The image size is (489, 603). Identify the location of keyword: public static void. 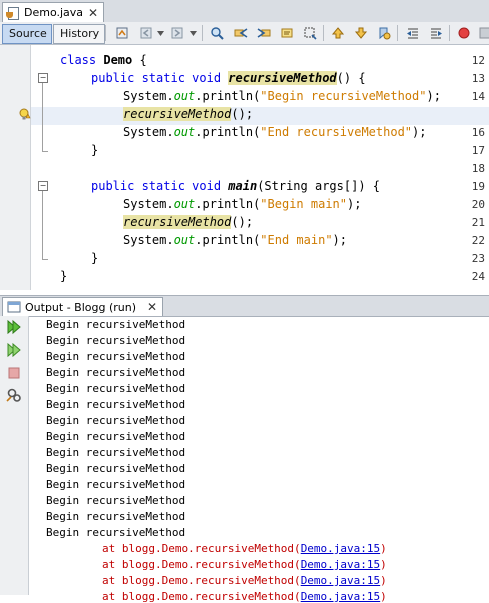
(156, 78).